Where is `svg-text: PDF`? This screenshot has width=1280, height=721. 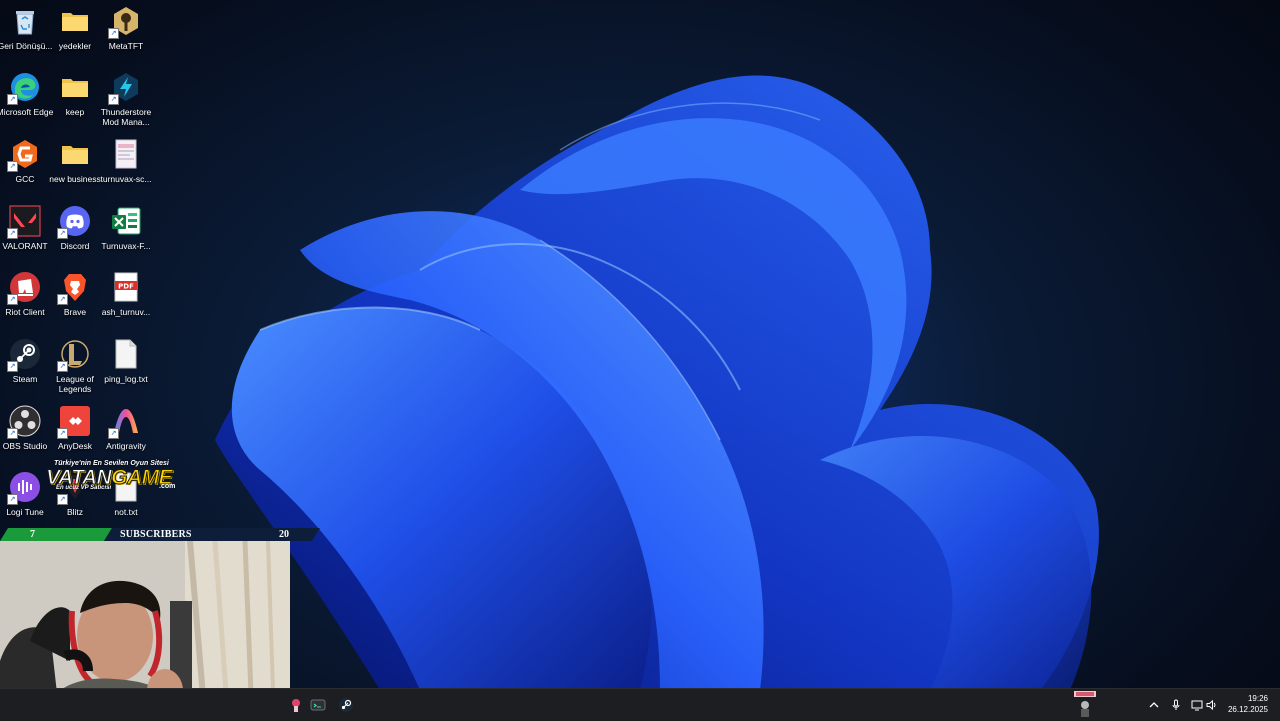 svg-text: PDF is located at coordinates (126, 287).